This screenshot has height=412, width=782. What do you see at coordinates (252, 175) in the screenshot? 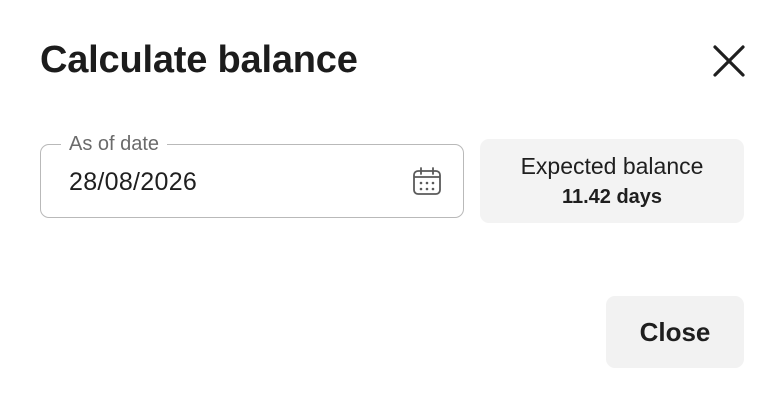
I see `as-of-date-field: As of date 28/08/2026` at bounding box center [252, 175].